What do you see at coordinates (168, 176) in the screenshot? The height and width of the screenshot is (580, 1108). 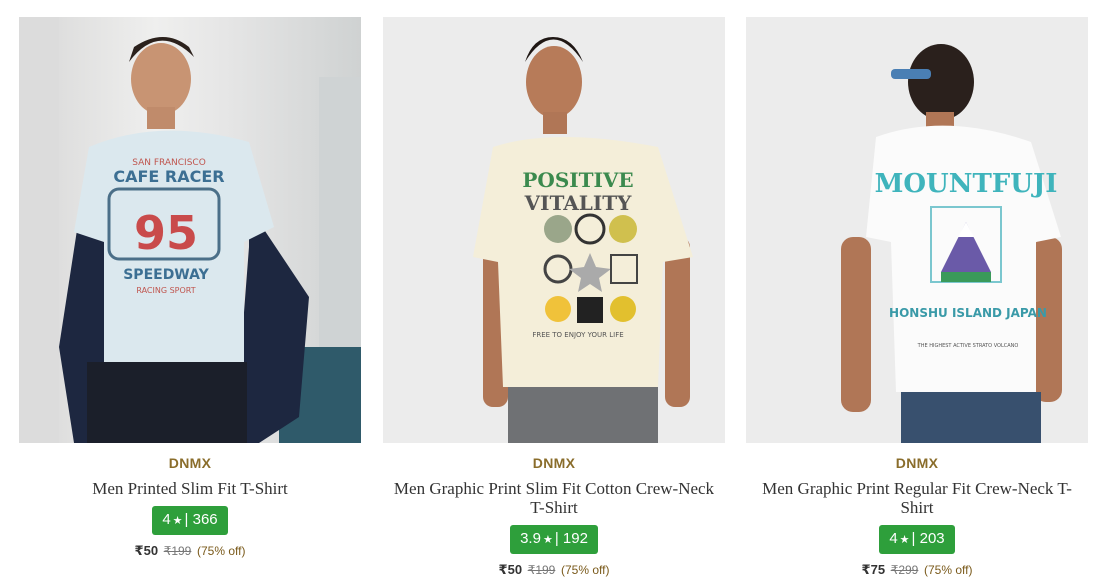 I see `svg-text: CAFE RACER` at bounding box center [168, 176].